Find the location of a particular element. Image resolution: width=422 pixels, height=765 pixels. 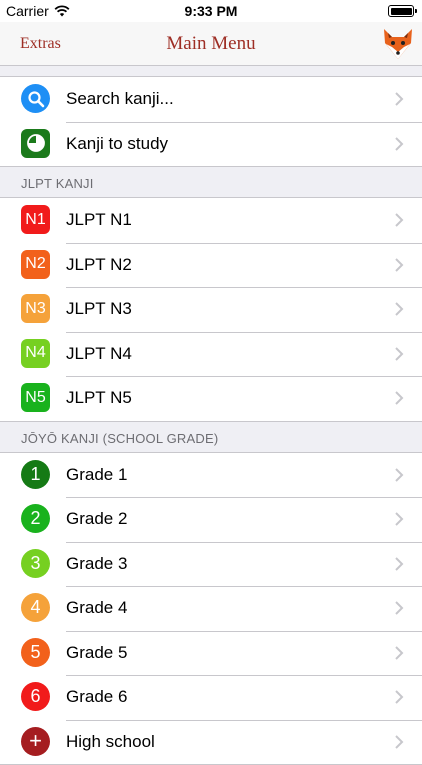

clock: 9:33 PM is located at coordinates (211, 11).